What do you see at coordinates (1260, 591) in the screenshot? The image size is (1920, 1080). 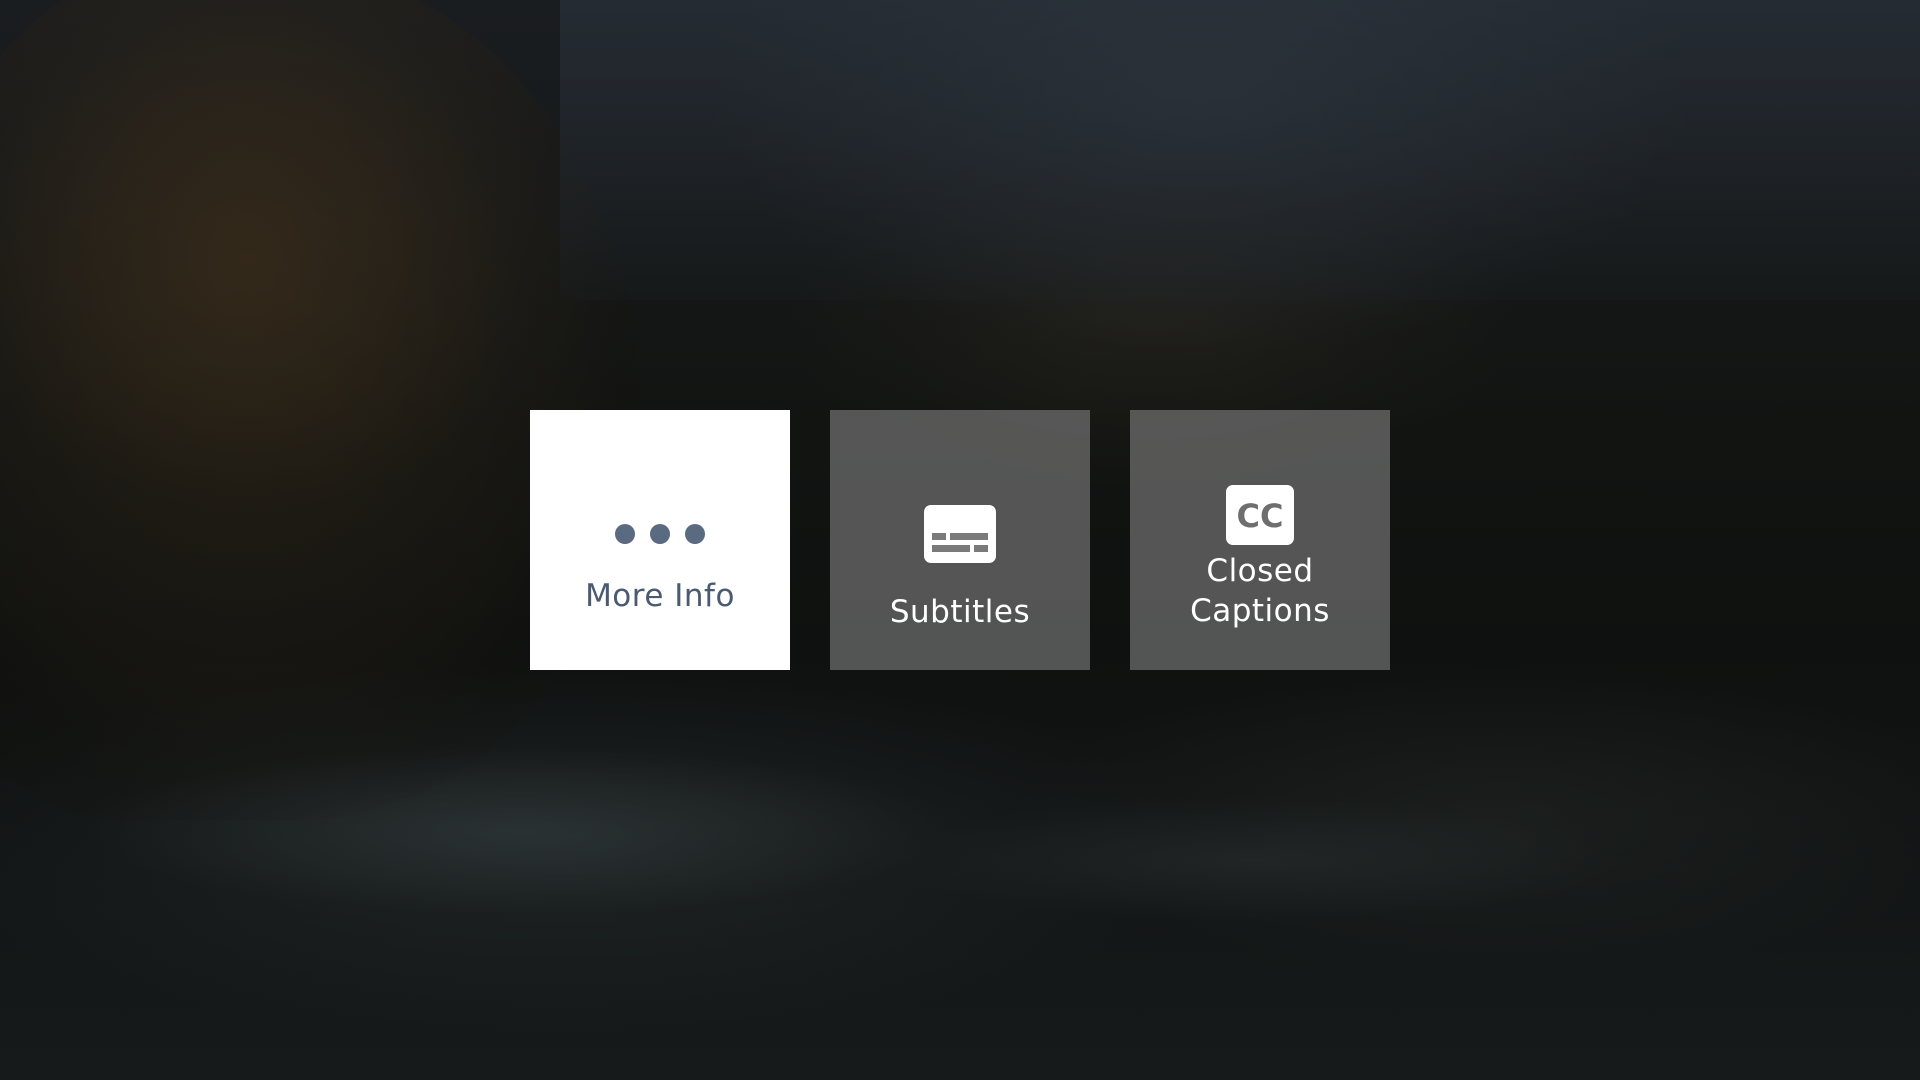 I see `closed-captions-label: Closed Captions` at bounding box center [1260, 591].